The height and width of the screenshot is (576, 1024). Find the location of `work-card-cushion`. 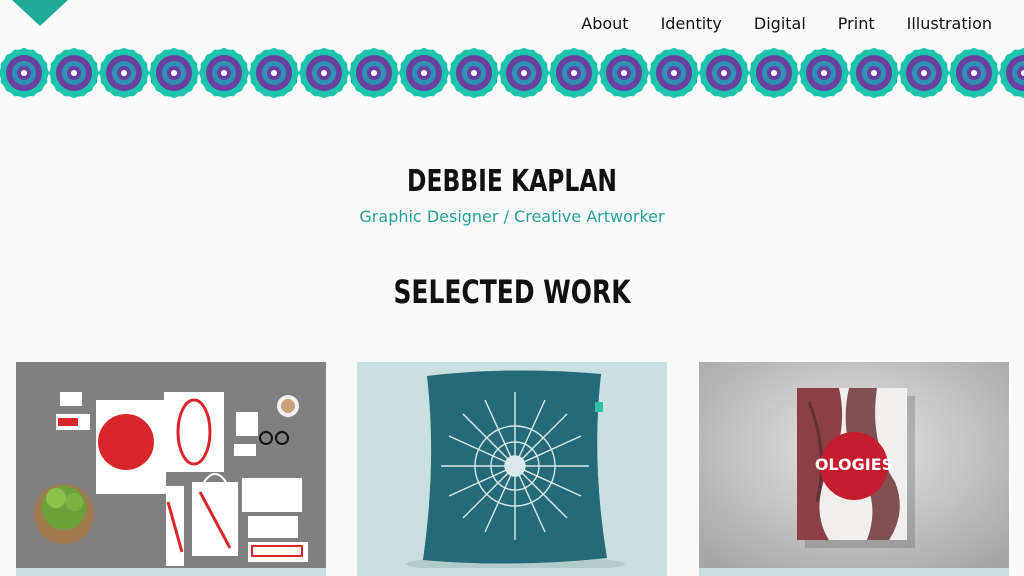

work-card-cushion is located at coordinates (512, 469).